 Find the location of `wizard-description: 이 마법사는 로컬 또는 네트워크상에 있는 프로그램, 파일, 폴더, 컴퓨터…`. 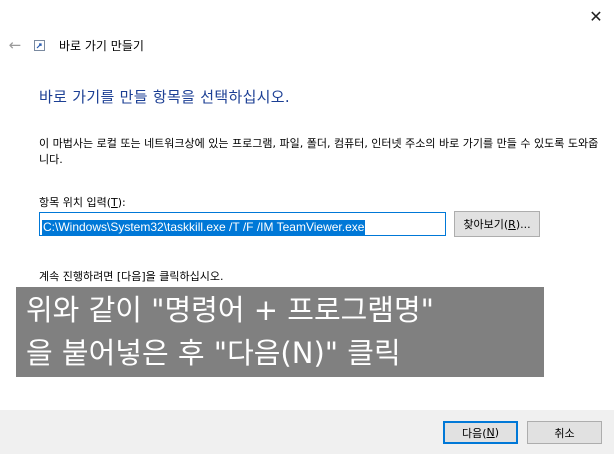

wizard-description: 이 마법사는 로컬 또는 네트워크상에 있는 프로그램, 파일, 폴더, 컴퓨터… is located at coordinates (319, 151).